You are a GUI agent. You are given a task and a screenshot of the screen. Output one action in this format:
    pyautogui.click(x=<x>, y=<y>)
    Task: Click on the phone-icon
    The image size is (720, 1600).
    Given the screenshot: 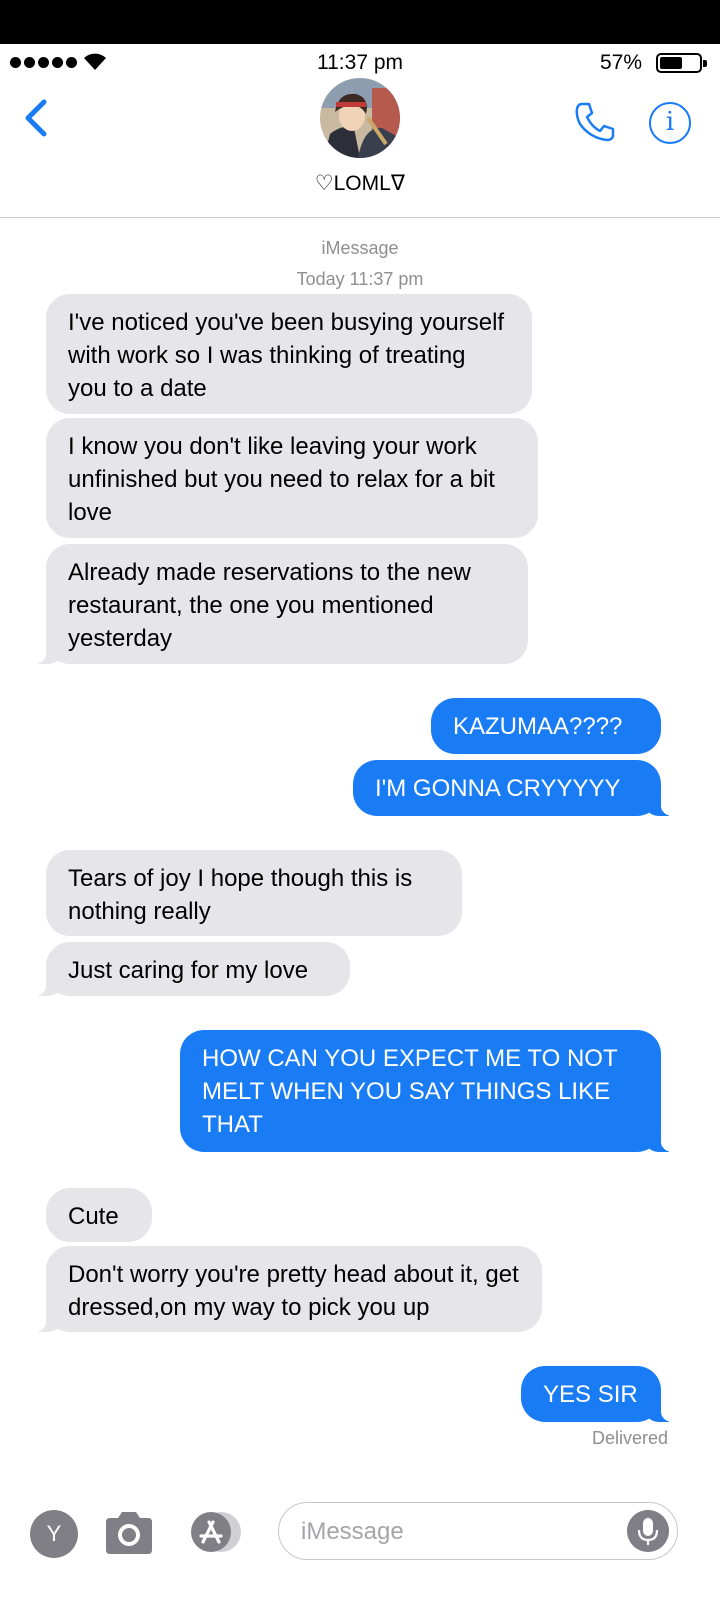 What is the action you would take?
    pyautogui.click(x=595, y=121)
    